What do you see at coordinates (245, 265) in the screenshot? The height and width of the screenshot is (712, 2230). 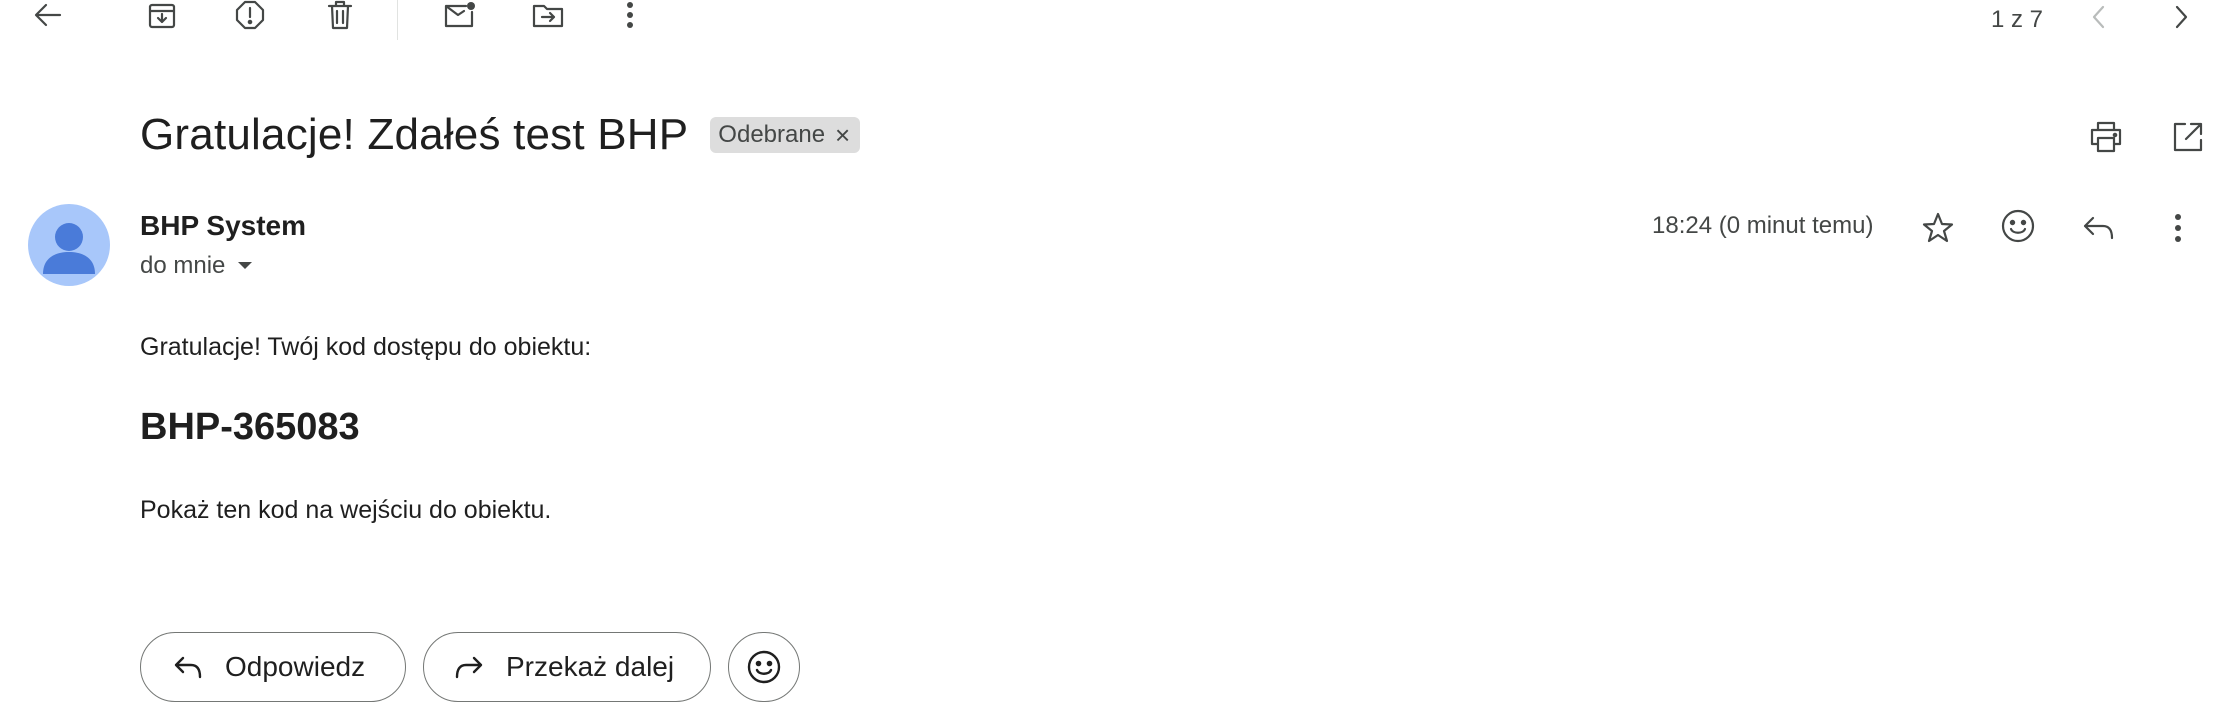 I see `caret-down-icon` at bounding box center [245, 265].